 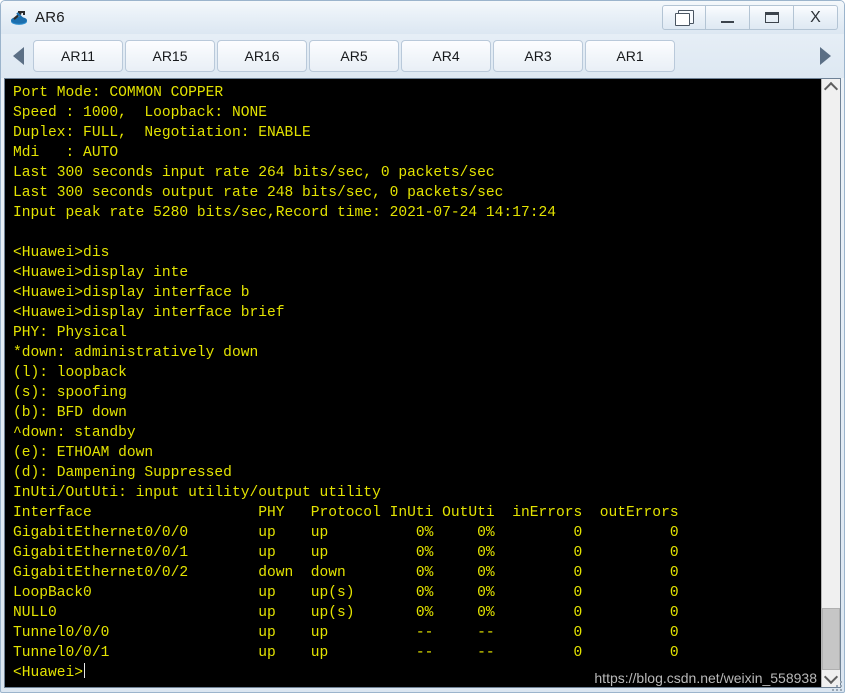 I want to click on terminal-line: Duplex: FULL, Negotiation: ENABLE, so click(x=162, y=133).